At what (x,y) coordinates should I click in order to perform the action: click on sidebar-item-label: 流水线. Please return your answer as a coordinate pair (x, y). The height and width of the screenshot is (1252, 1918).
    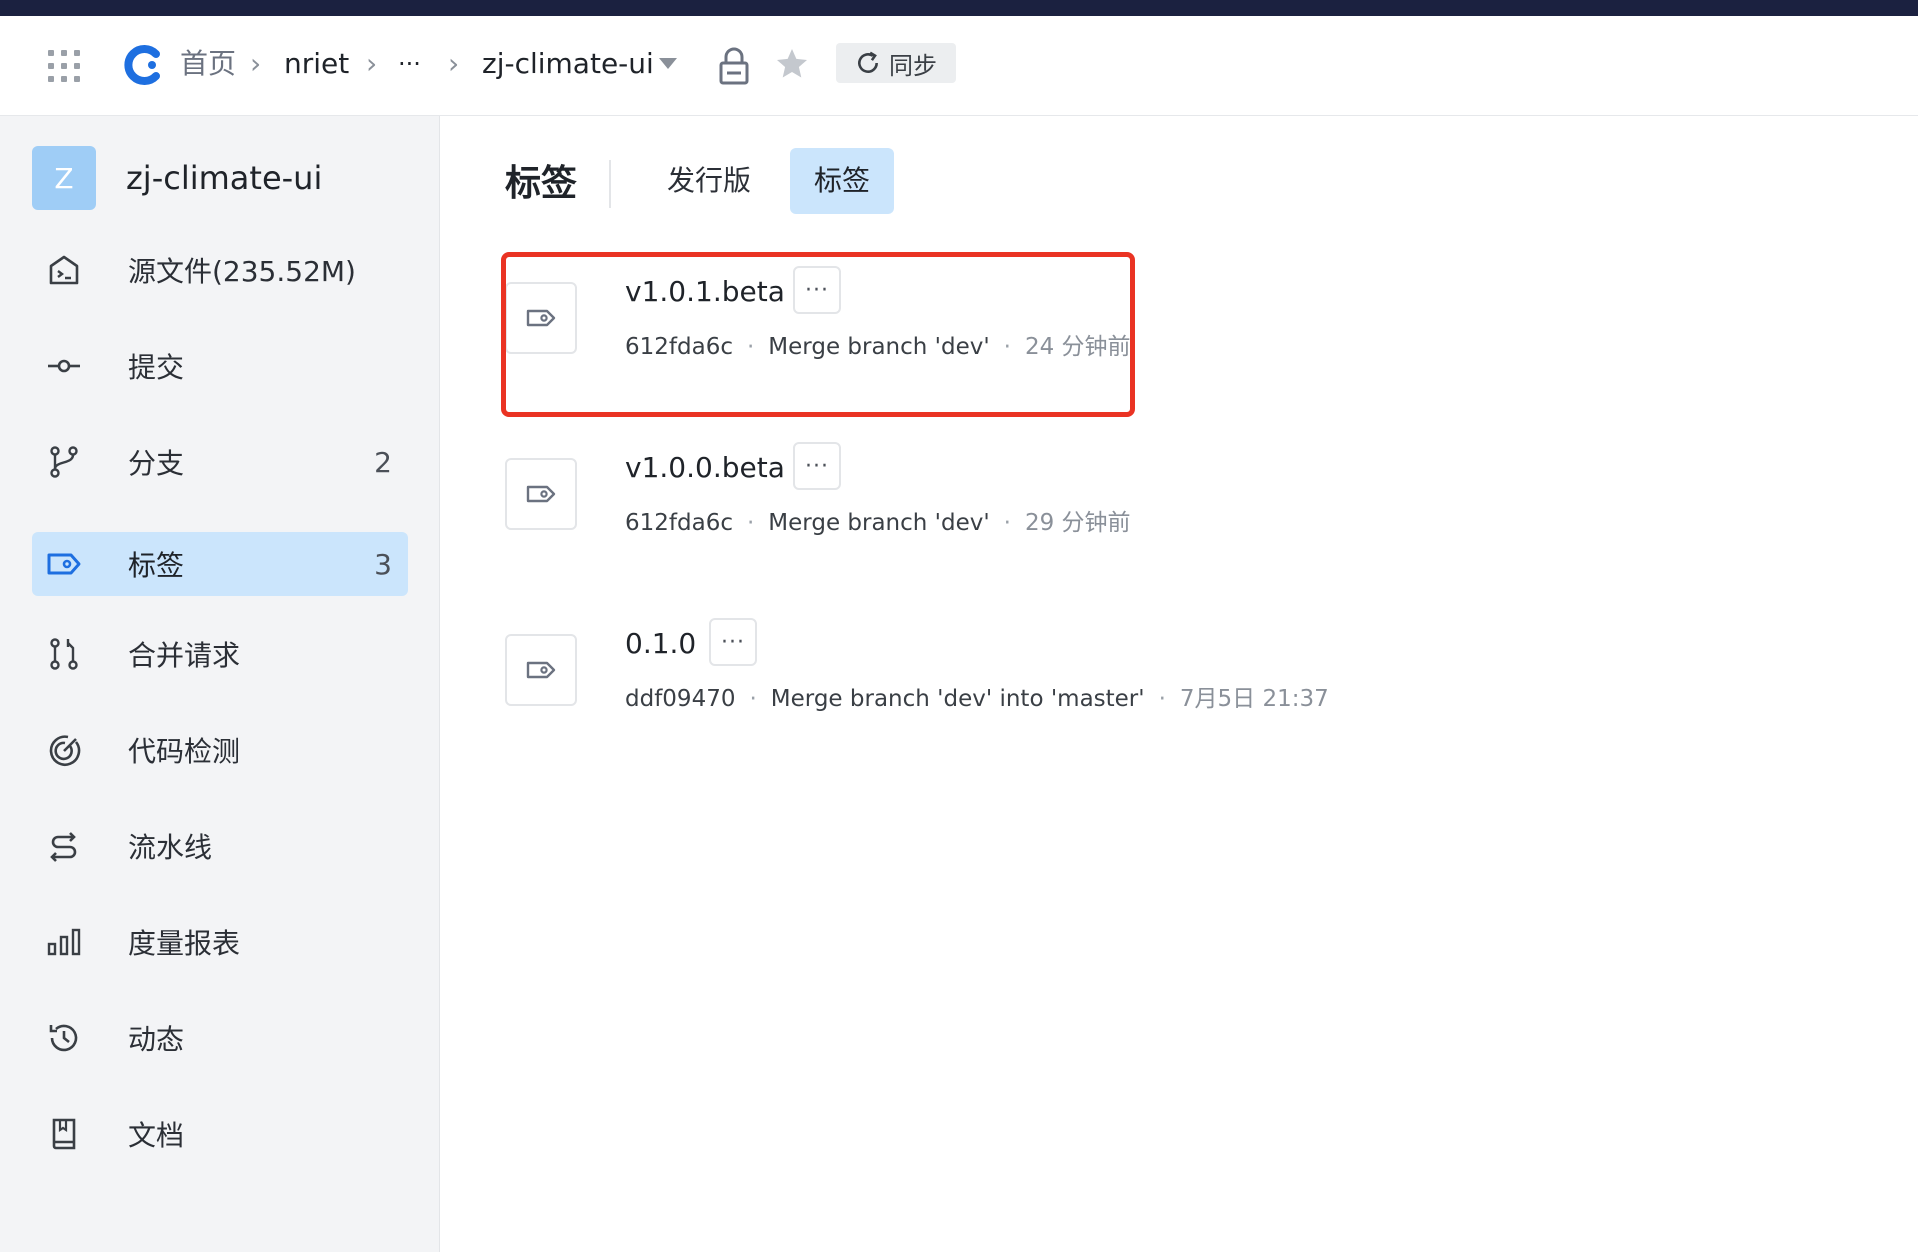
    Looking at the image, I should click on (170, 847).